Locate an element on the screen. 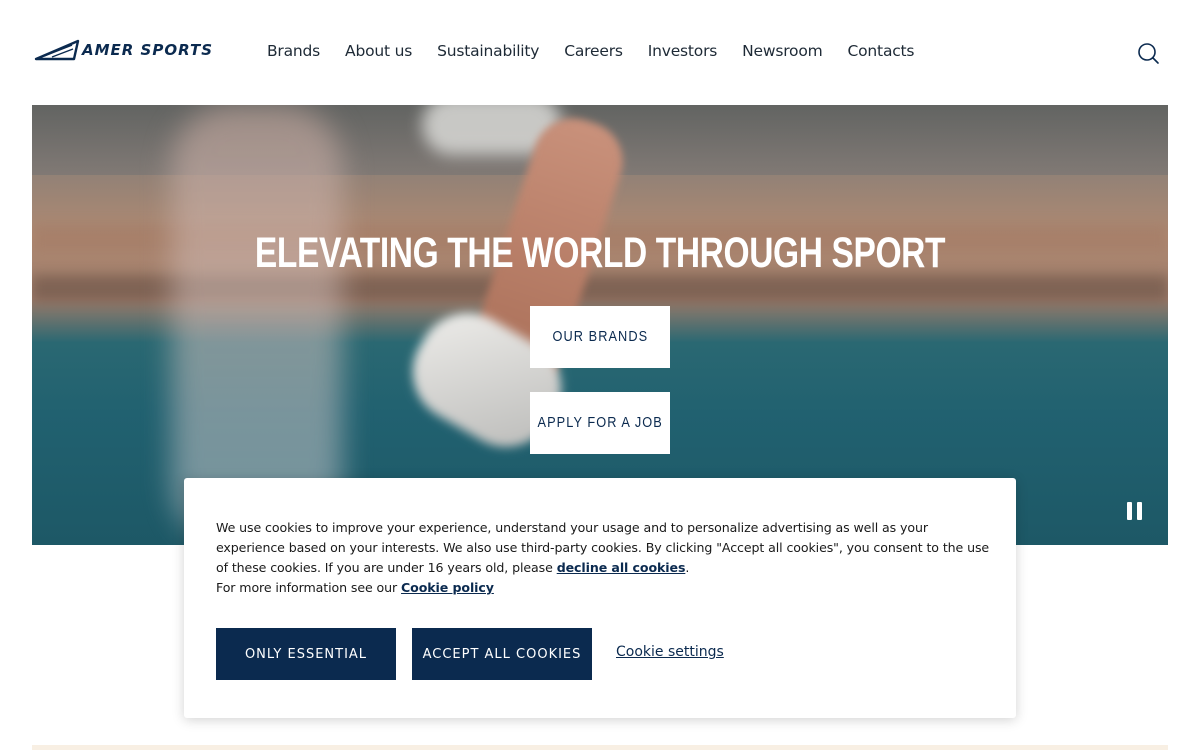 The image size is (1200, 750). apply-for-job-label: APPLY FOR A JOB is located at coordinates (600, 423).